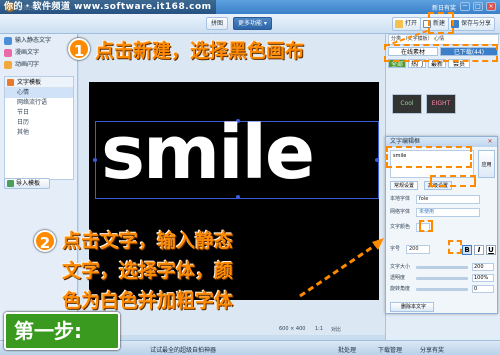  I want to click on step1-instruction: 点击新建，选择黑色画布, so click(200, 51).